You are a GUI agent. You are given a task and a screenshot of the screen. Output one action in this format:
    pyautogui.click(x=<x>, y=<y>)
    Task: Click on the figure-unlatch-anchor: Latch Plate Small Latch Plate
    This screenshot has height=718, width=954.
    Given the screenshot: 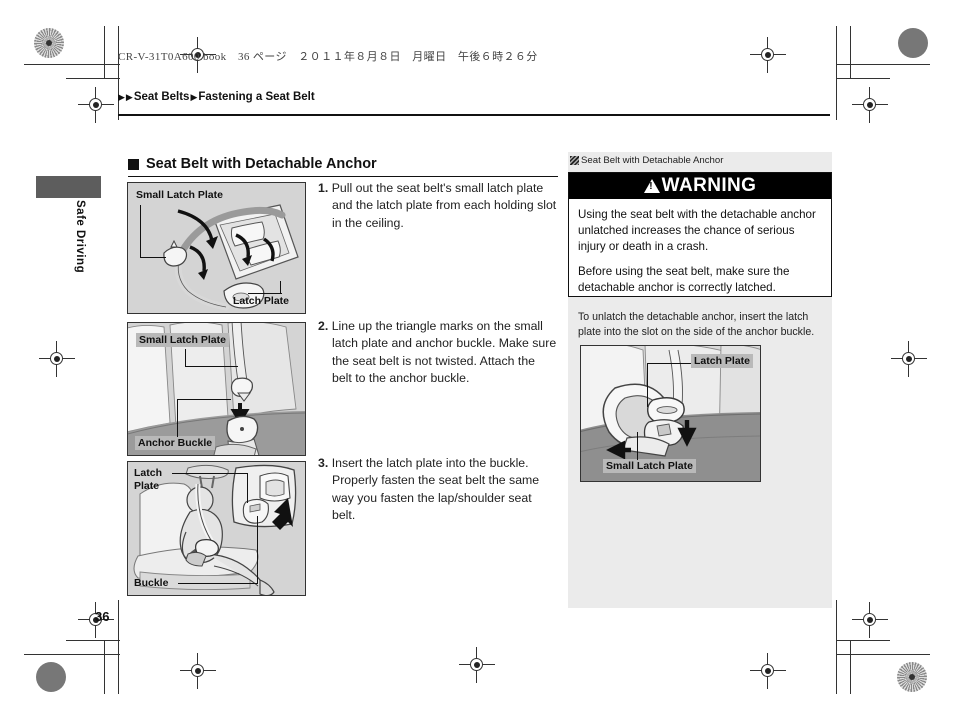 What is the action you would take?
    pyautogui.click(x=670, y=413)
    